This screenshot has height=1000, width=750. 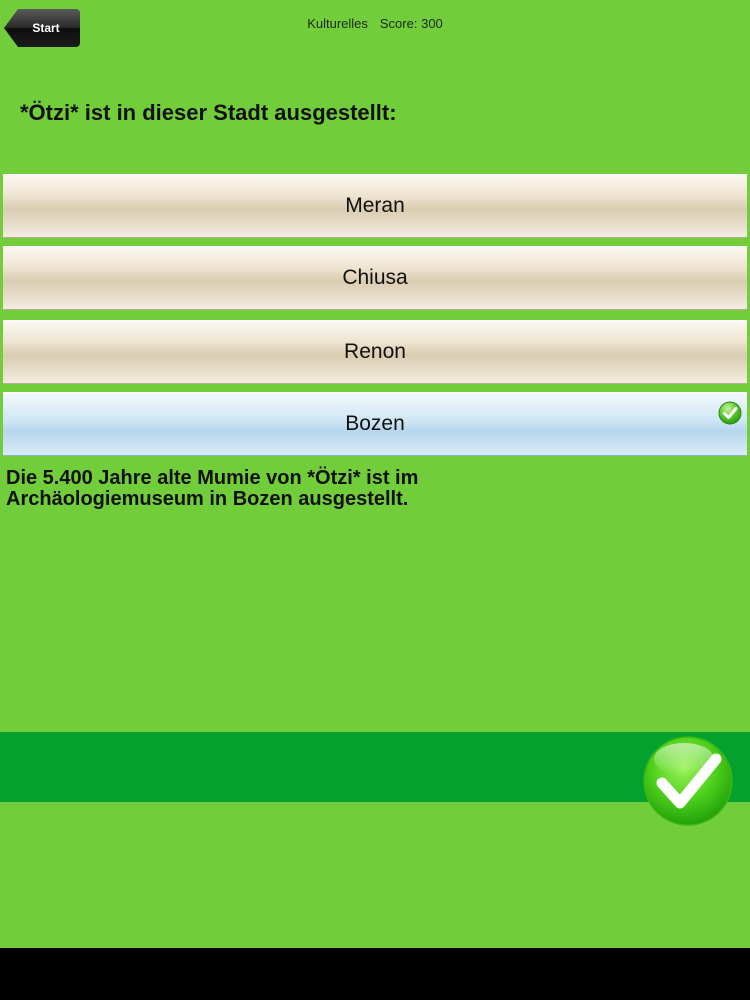 I want to click on bottom-bar, so click(x=375, y=767).